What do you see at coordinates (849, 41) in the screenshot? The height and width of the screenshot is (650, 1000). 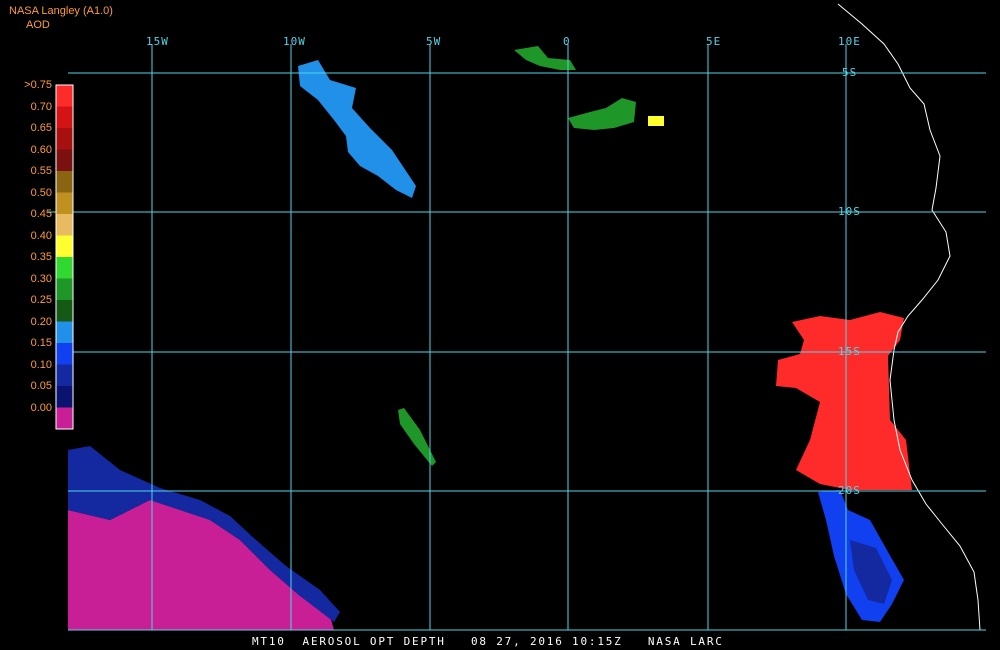 I see `lon-label-10e: 10E` at bounding box center [849, 41].